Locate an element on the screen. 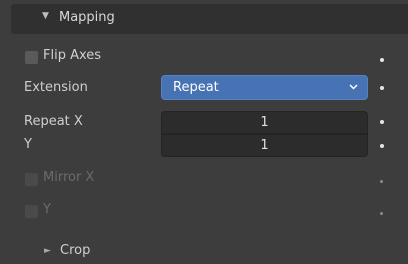 The width and height of the screenshot is (408, 264). mirror-y-label: Y is located at coordinates (47, 209).